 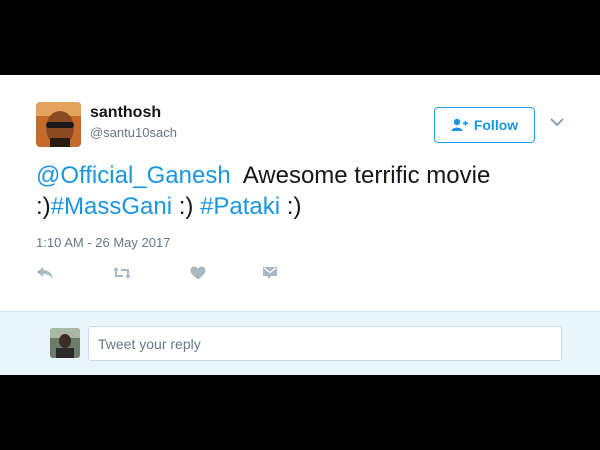 I want to click on author-name: santhosh, so click(x=125, y=113).